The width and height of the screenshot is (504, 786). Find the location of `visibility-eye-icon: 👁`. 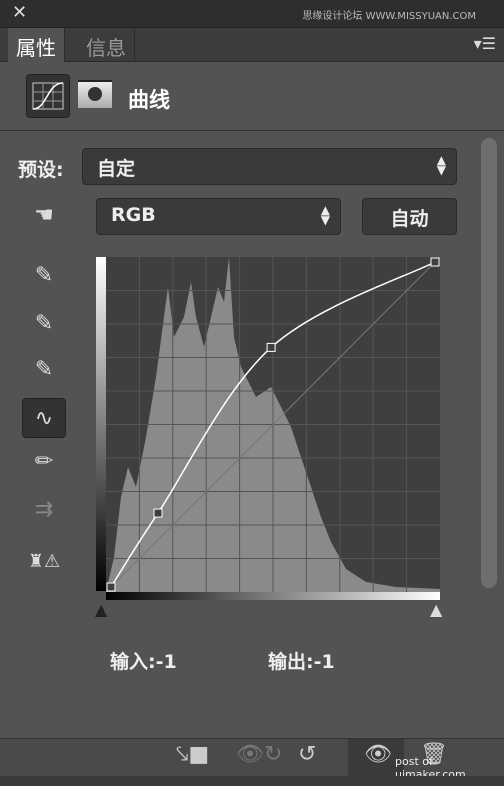

visibility-eye-icon: 👁 is located at coordinates (378, 754).